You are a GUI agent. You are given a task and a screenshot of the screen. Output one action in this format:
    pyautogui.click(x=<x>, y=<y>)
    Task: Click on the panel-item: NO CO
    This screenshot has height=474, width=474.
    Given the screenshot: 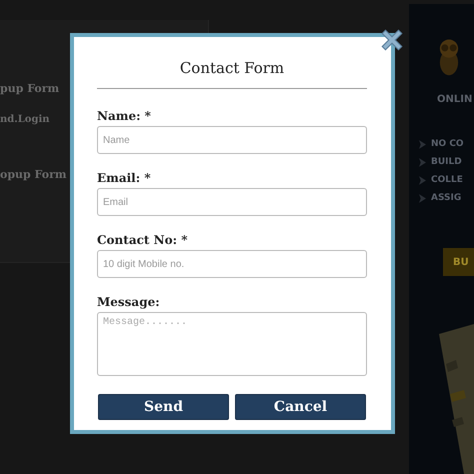 What is the action you would take?
    pyautogui.click(x=447, y=144)
    